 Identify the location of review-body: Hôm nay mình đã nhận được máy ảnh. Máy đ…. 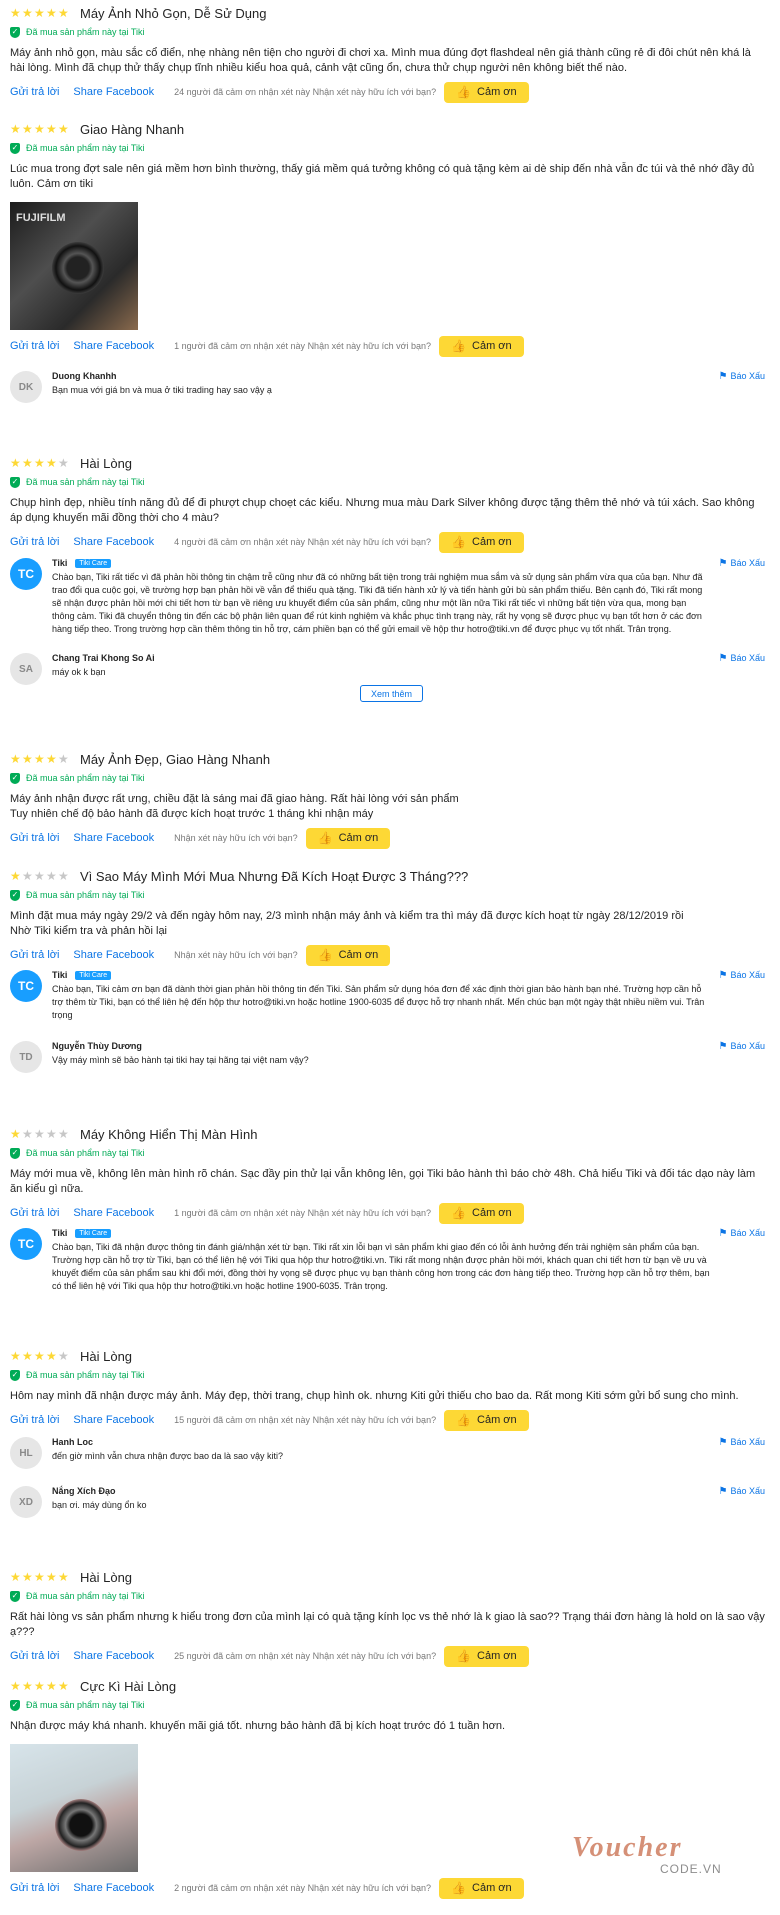
(374, 1396).